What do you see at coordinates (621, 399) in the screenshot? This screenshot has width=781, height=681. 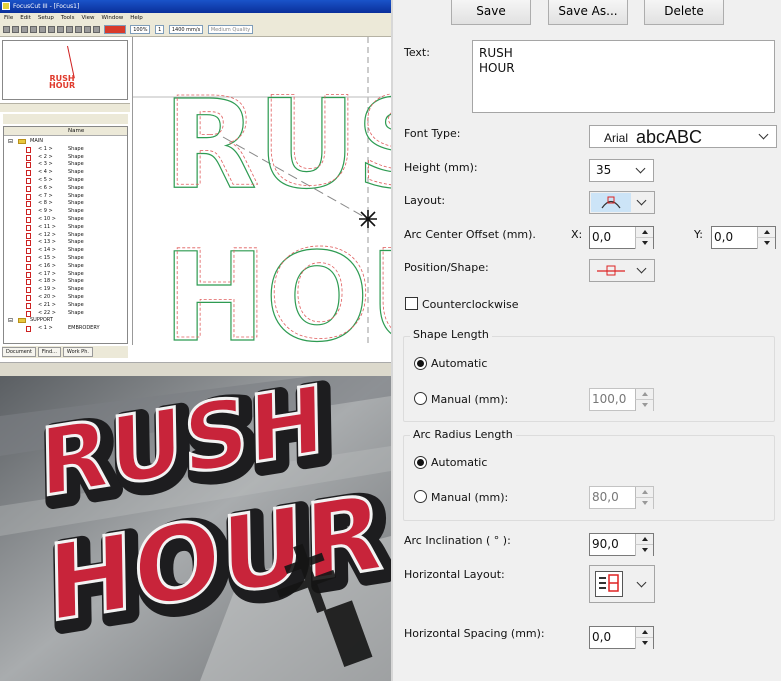 I see `shape-length-manual-input: 100,0` at bounding box center [621, 399].